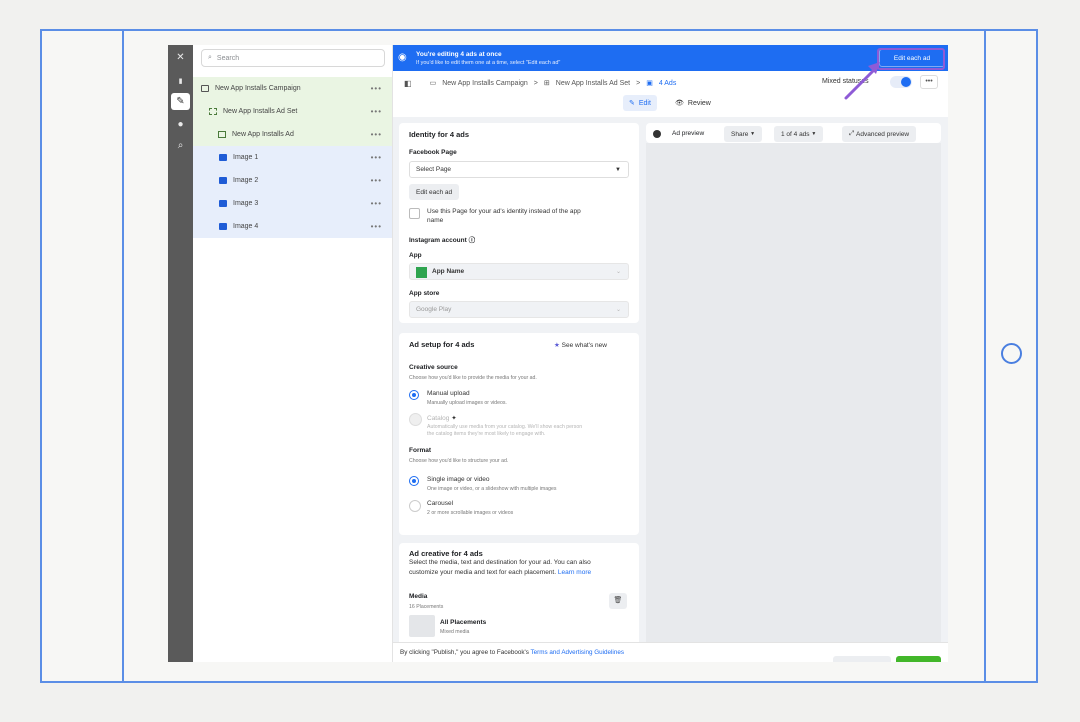 This screenshot has height=722, width=1080. What do you see at coordinates (446, 553) in the screenshot?
I see `ad-creative-heading: Ad creative for 4 ads` at bounding box center [446, 553].